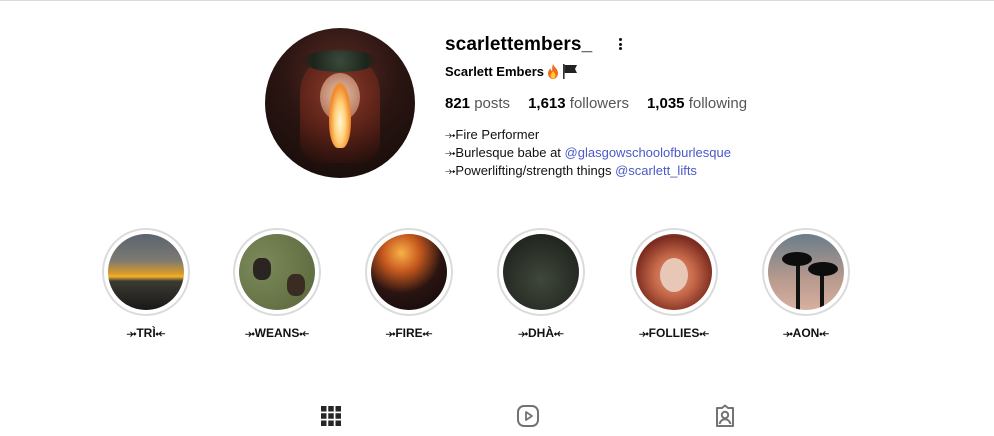  What do you see at coordinates (541, 333) in the screenshot?
I see `highlight-label: ⤞DHÀ⤝` at bounding box center [541, 333].